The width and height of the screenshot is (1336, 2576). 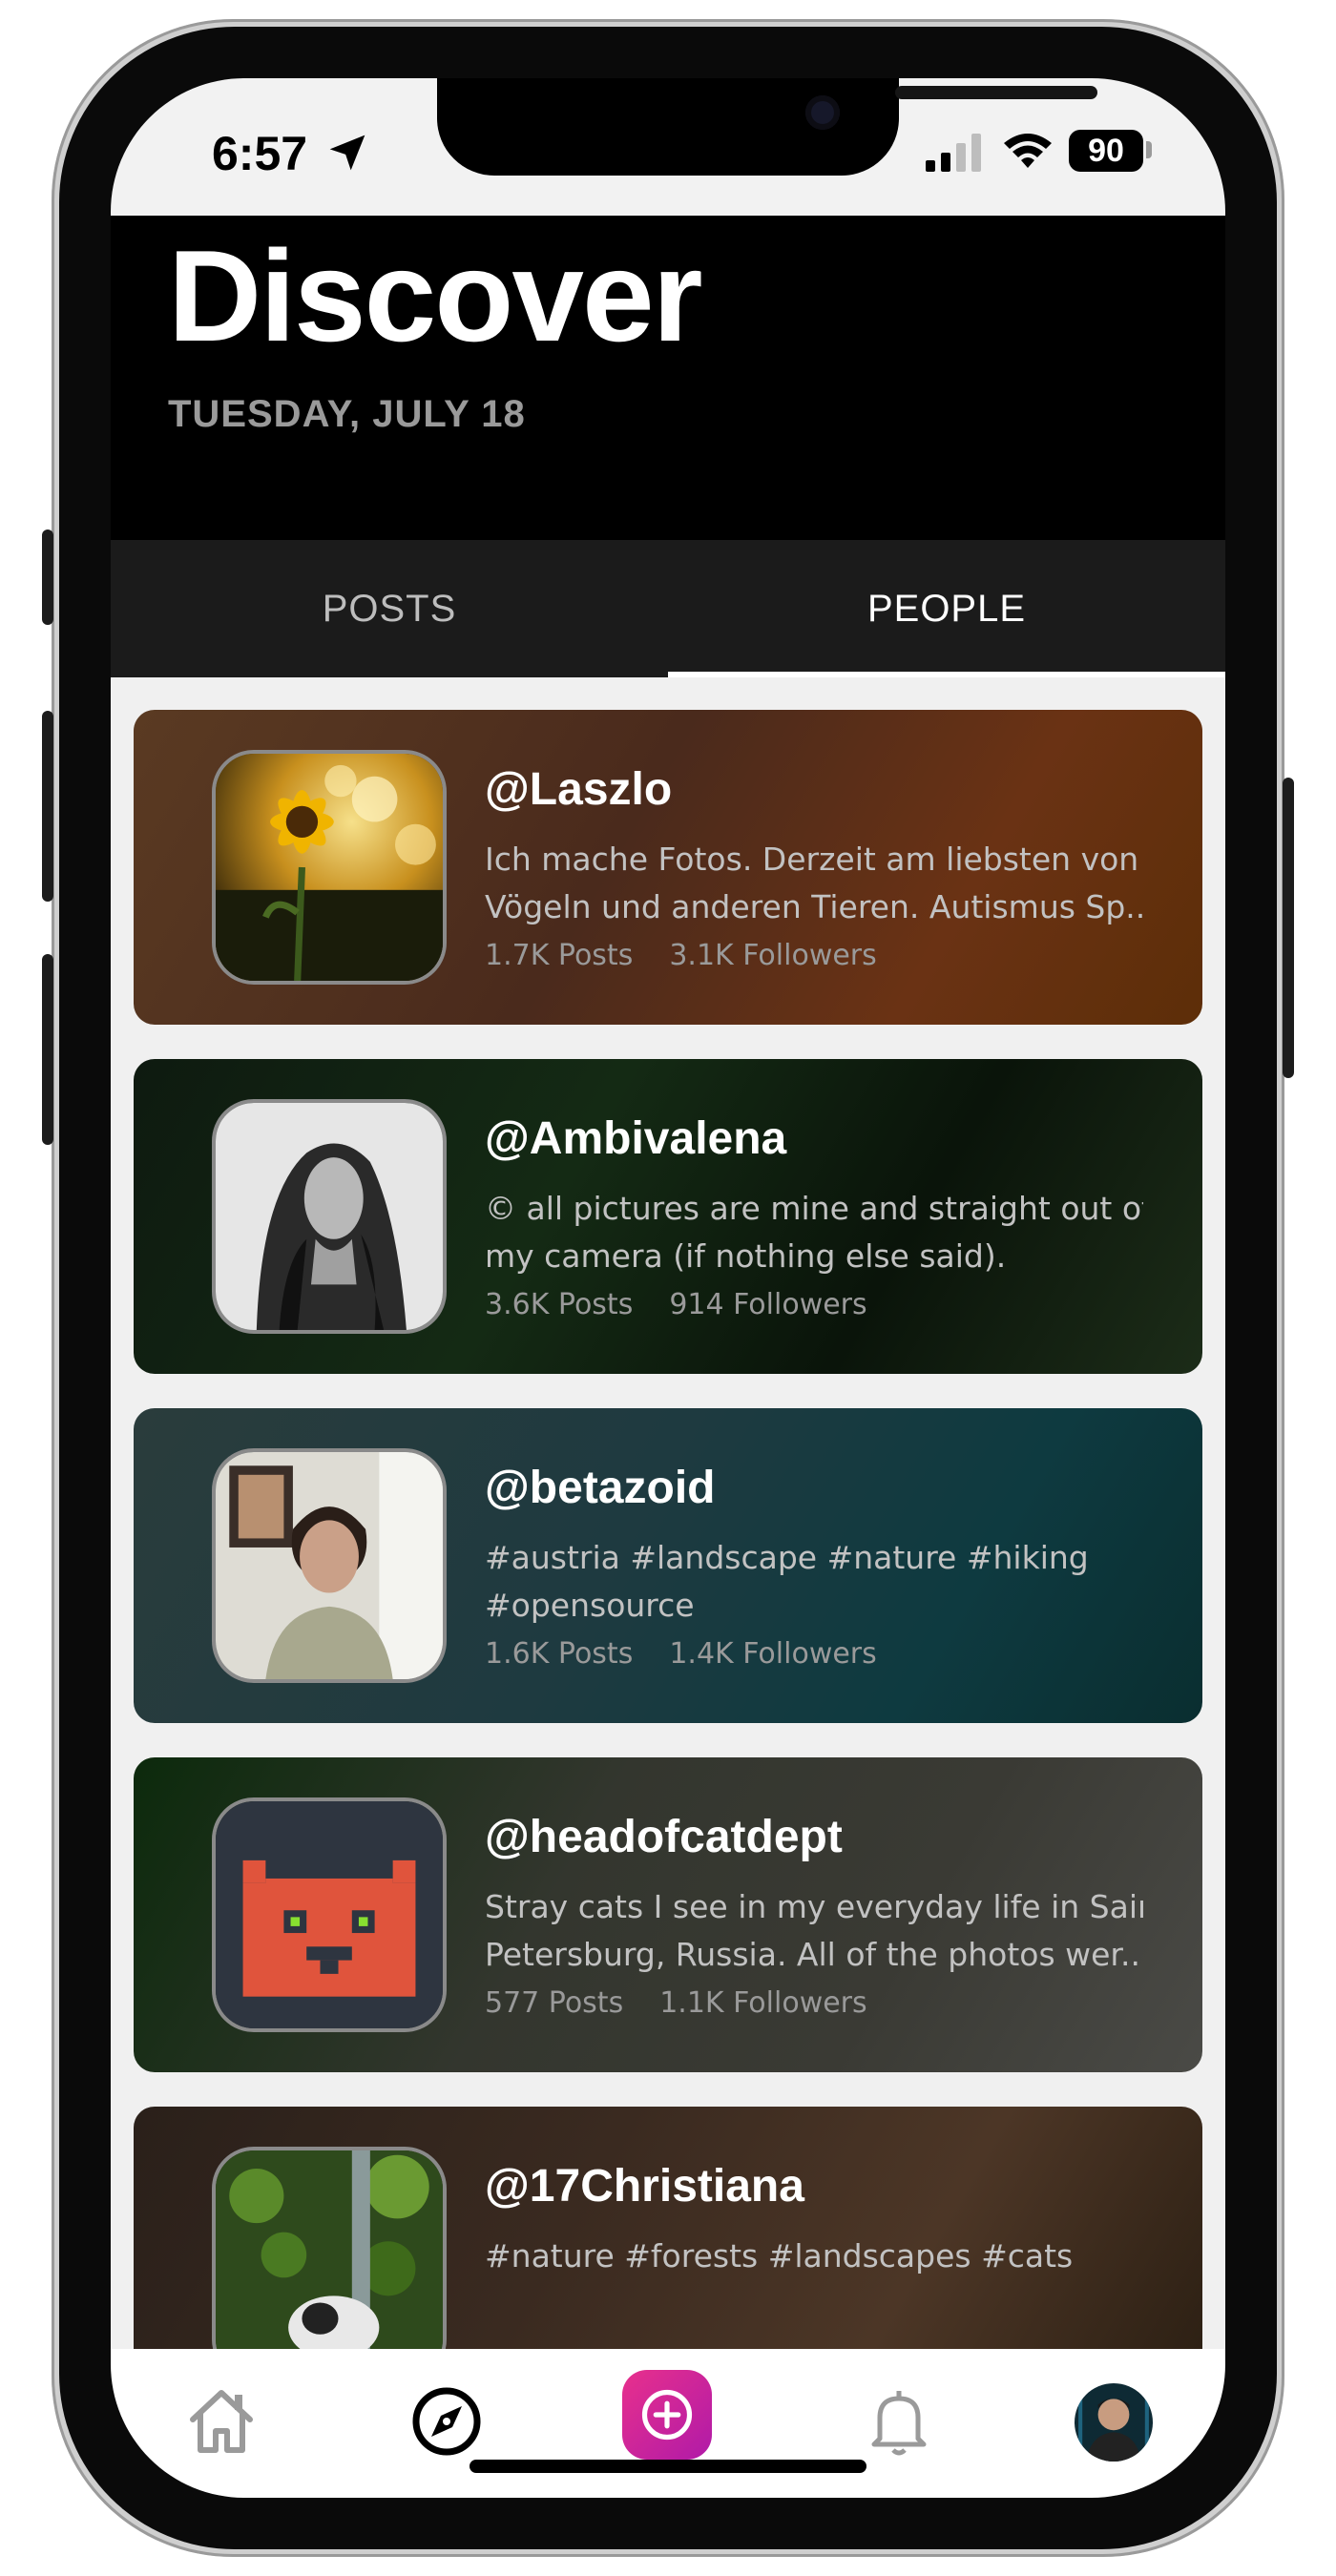 I want to click on person-handle: @headofcatdept, so click(x=664, y=1837).